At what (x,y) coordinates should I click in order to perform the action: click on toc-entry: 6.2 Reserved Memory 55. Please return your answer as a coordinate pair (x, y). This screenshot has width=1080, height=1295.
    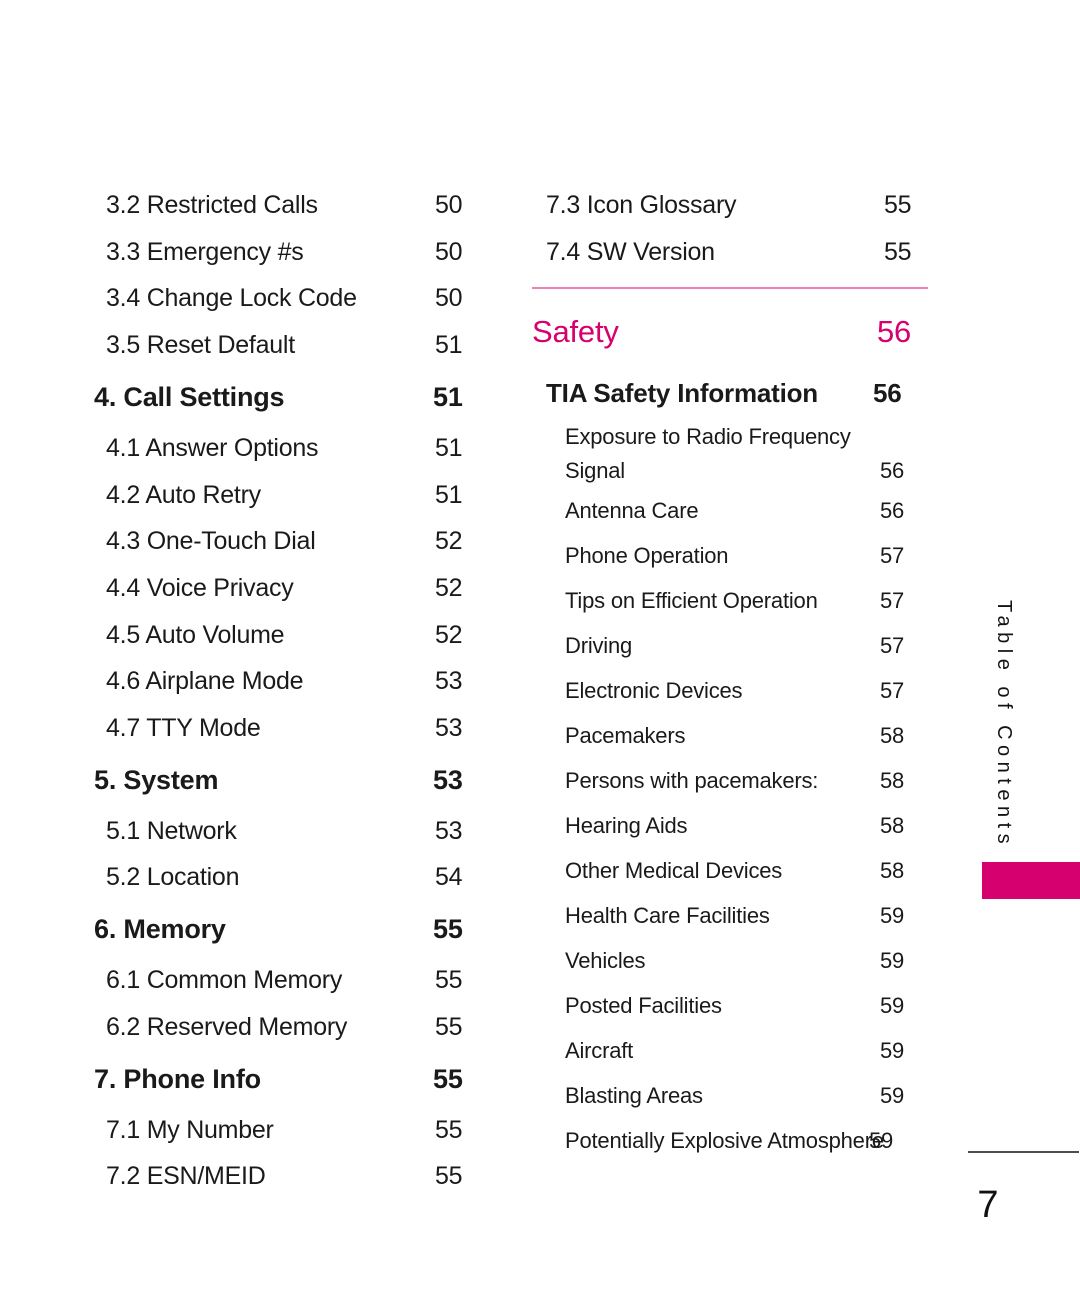
    Looking at the image, I should click on (289, 1027).